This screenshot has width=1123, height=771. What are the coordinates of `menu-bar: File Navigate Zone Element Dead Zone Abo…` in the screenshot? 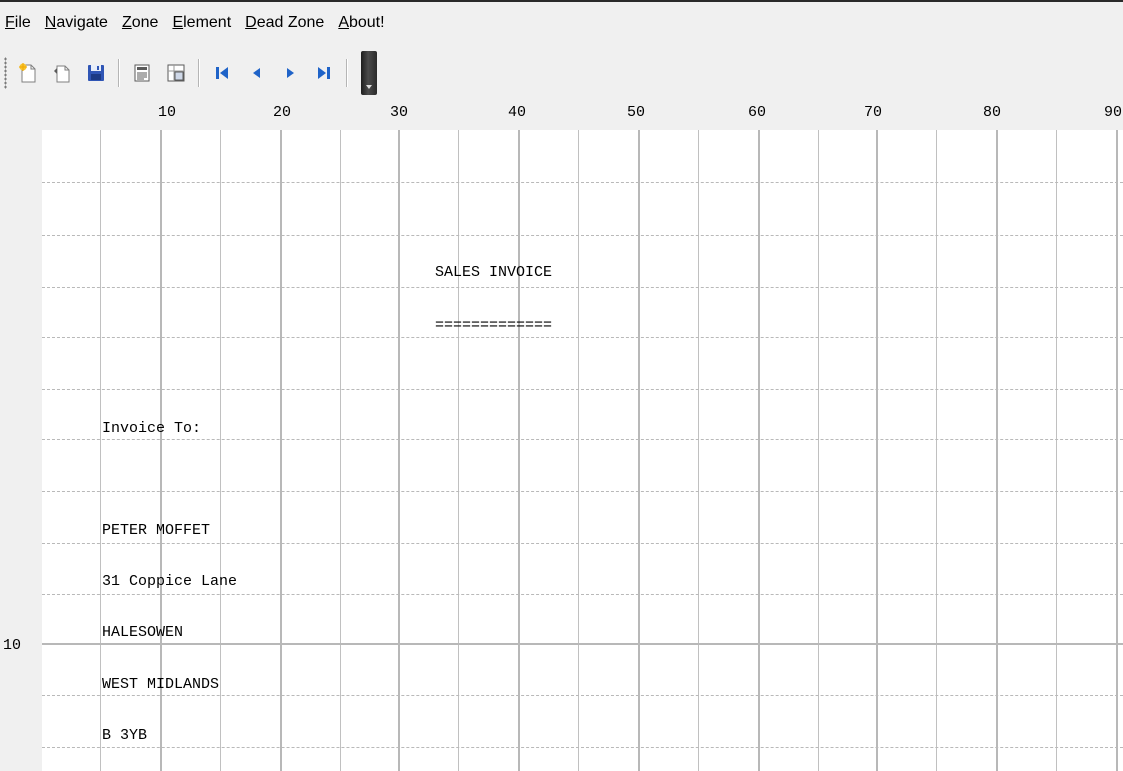 It's located at (561, 23).